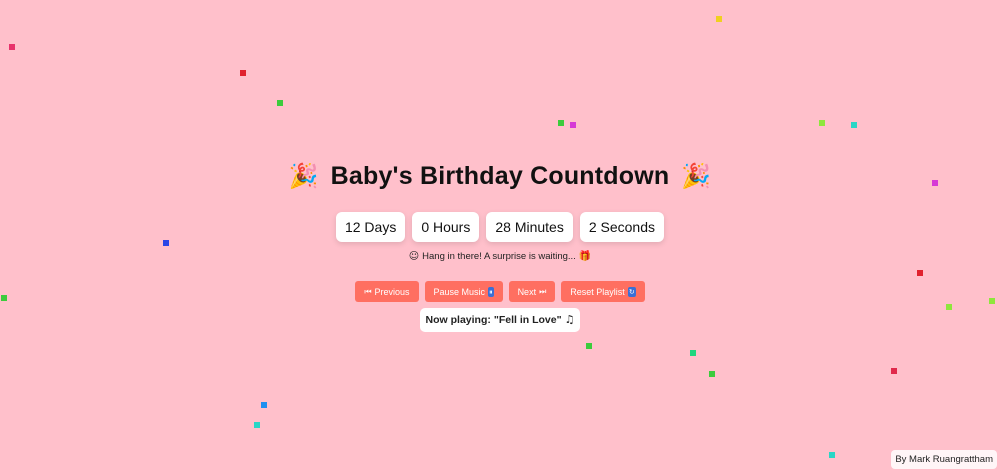 Image resolution: width=1000 pixels, height=472 pixels. What do you see at coordinates (543, 291) in the screenshot?
I see `skip-forward-icon: ⏭` at bounding box center [543, 291].